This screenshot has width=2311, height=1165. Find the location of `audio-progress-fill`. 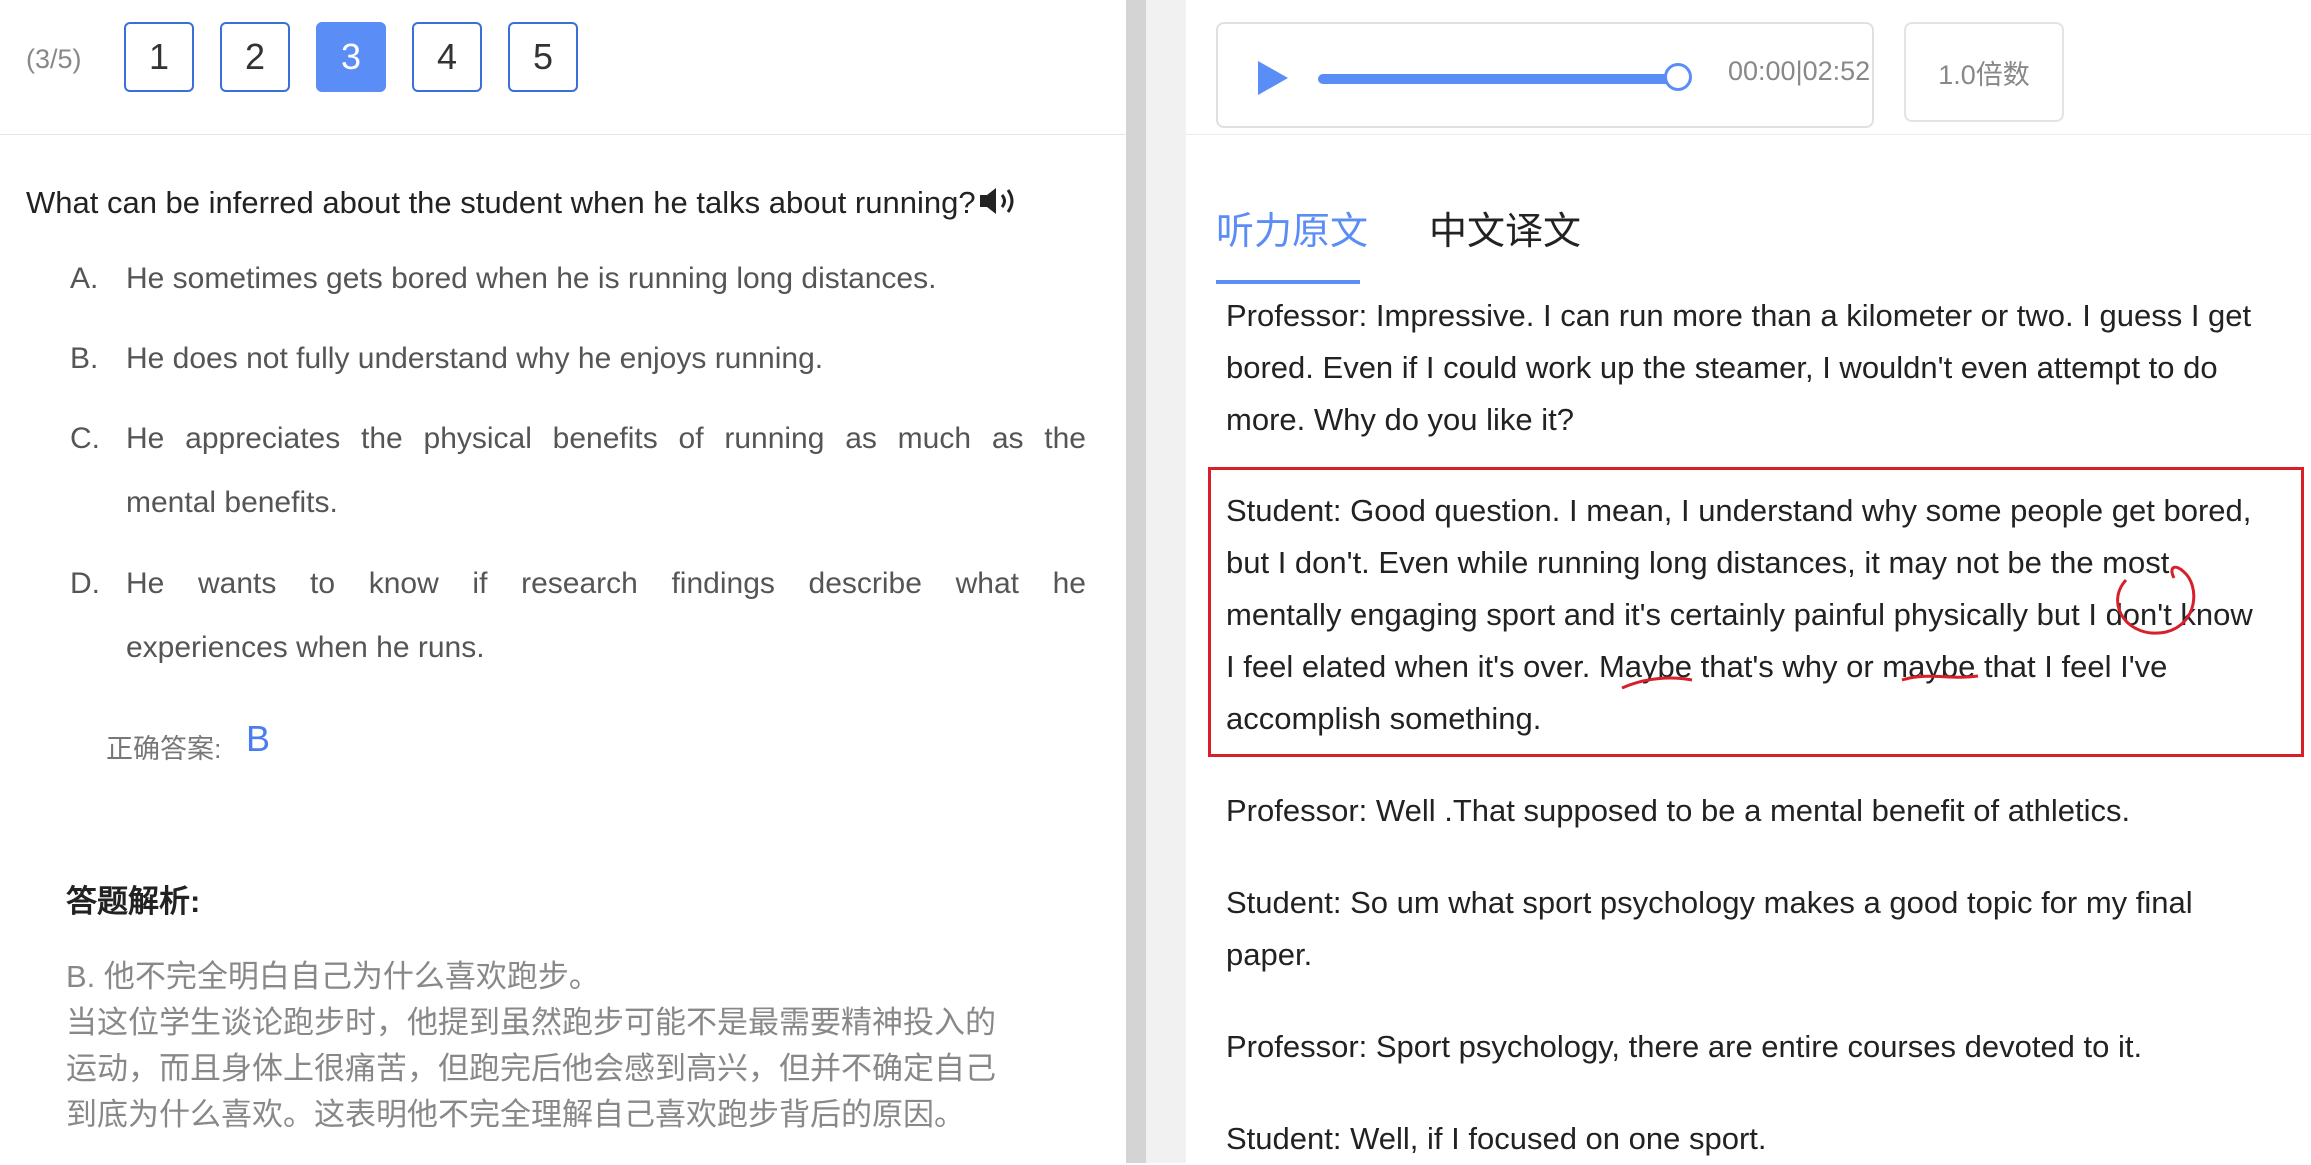

audio-progress-fill is located at coordinates (1498, 79).